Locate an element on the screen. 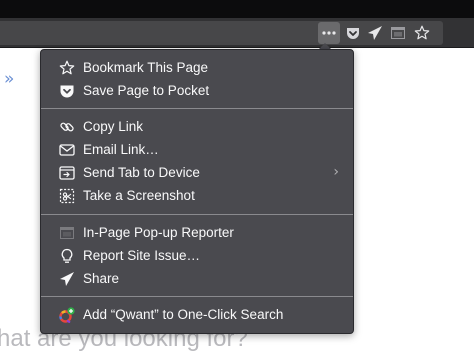 This screenshot has width=474, height=361. lightbulb-icon is located at coordinates (67, 256).